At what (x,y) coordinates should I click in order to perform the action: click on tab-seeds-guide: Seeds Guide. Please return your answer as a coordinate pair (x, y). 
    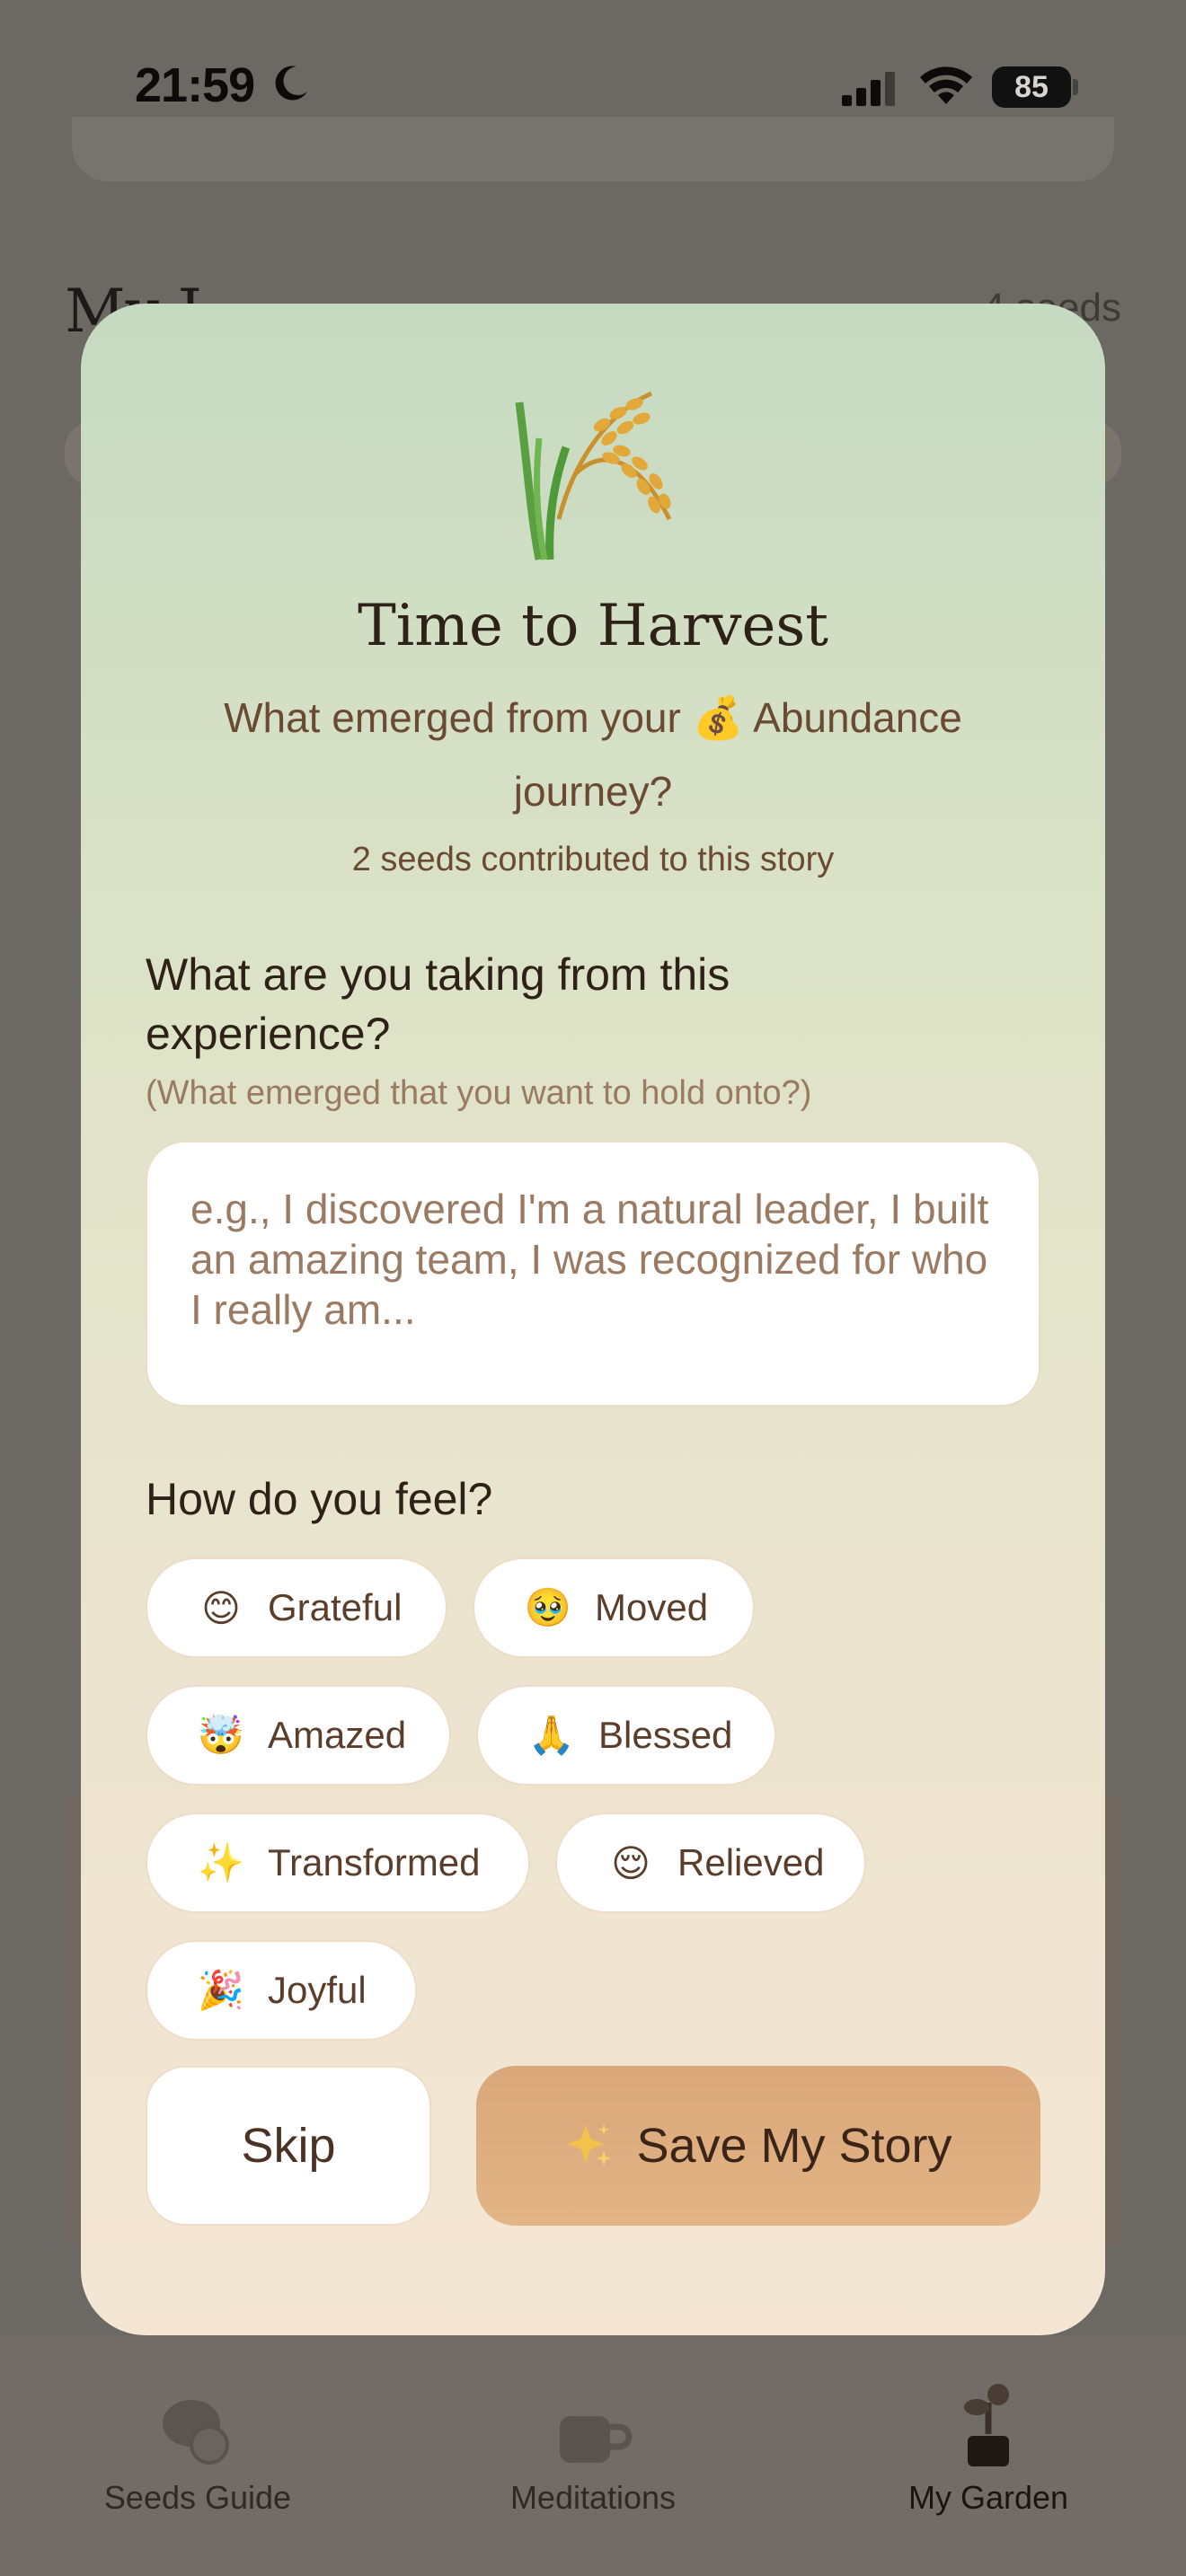
    Looking at the image, I should click on (197, 2453).